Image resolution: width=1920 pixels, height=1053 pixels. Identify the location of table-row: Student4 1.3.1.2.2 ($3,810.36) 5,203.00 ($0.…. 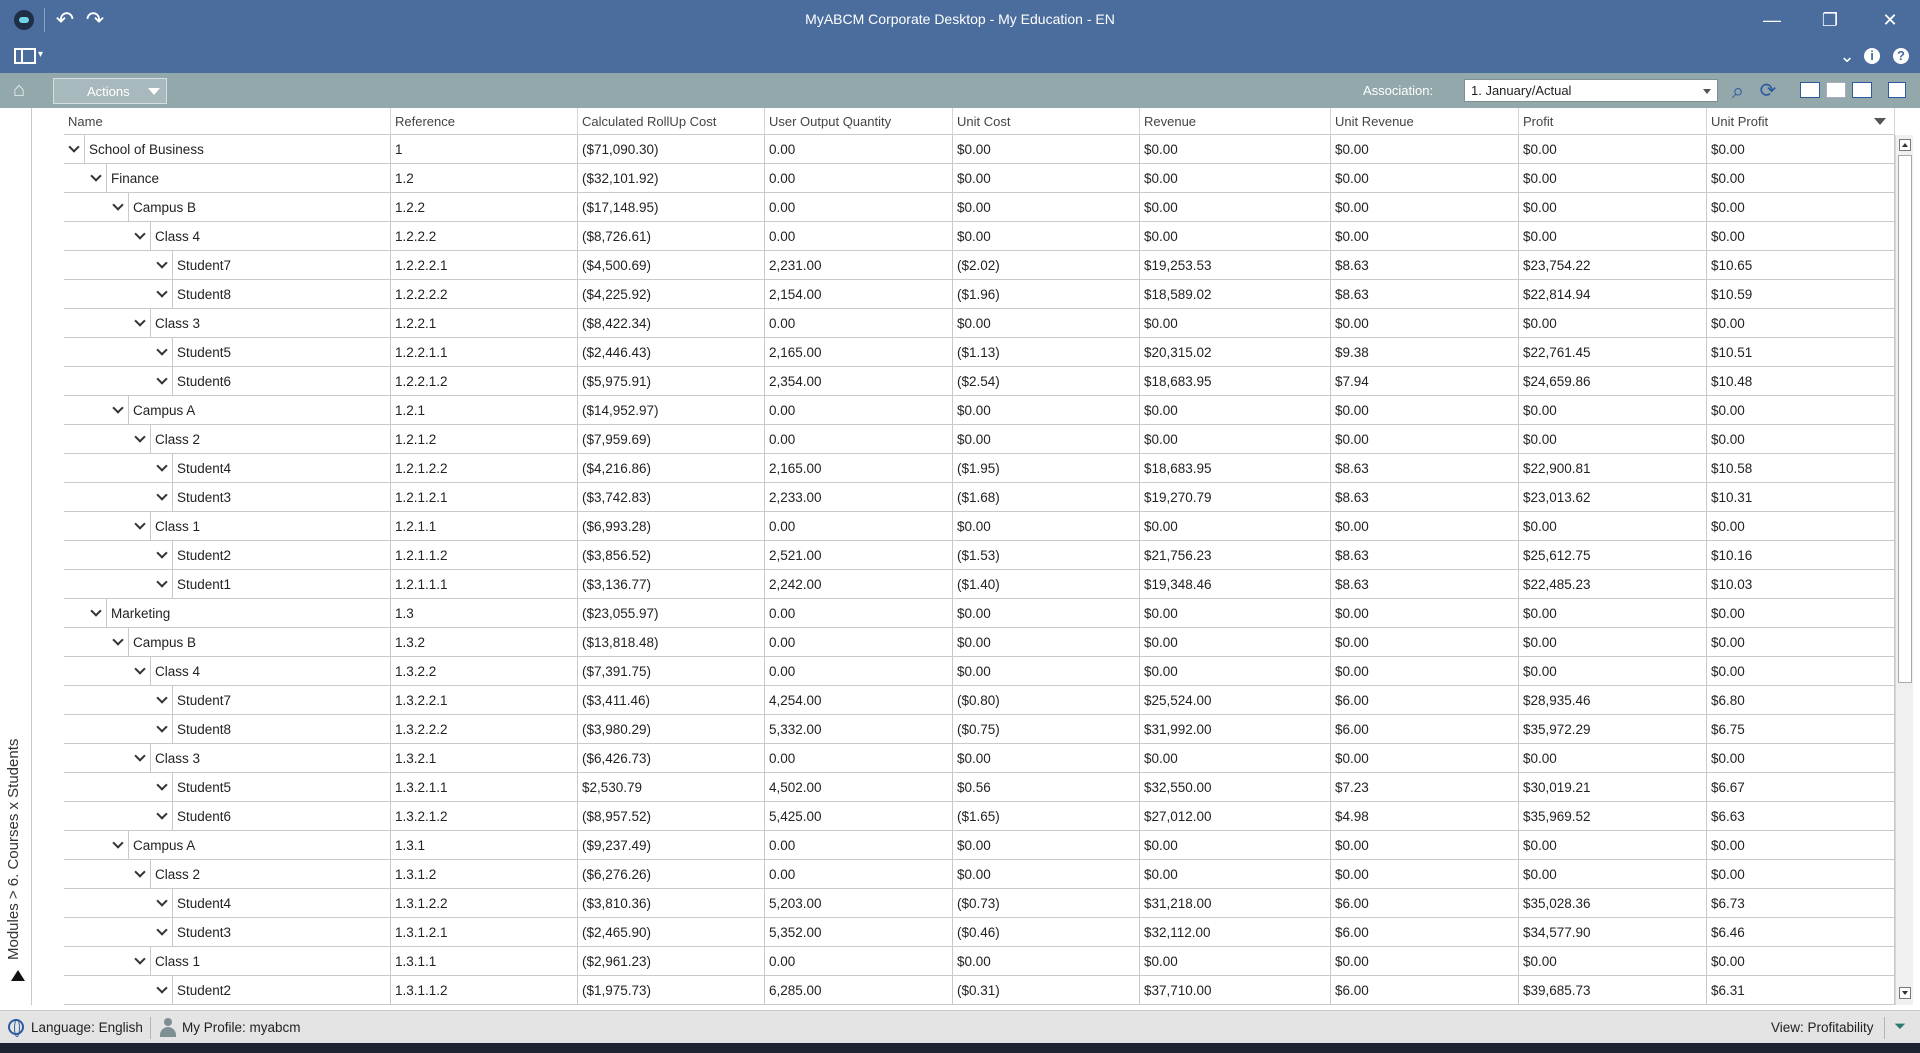
(979, 903).